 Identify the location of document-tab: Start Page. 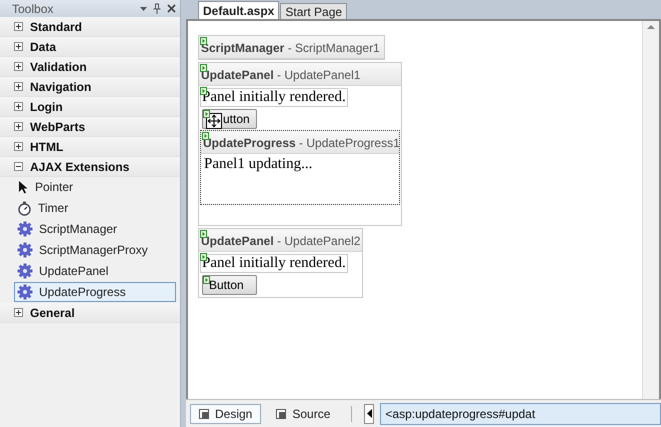
(314, 11).